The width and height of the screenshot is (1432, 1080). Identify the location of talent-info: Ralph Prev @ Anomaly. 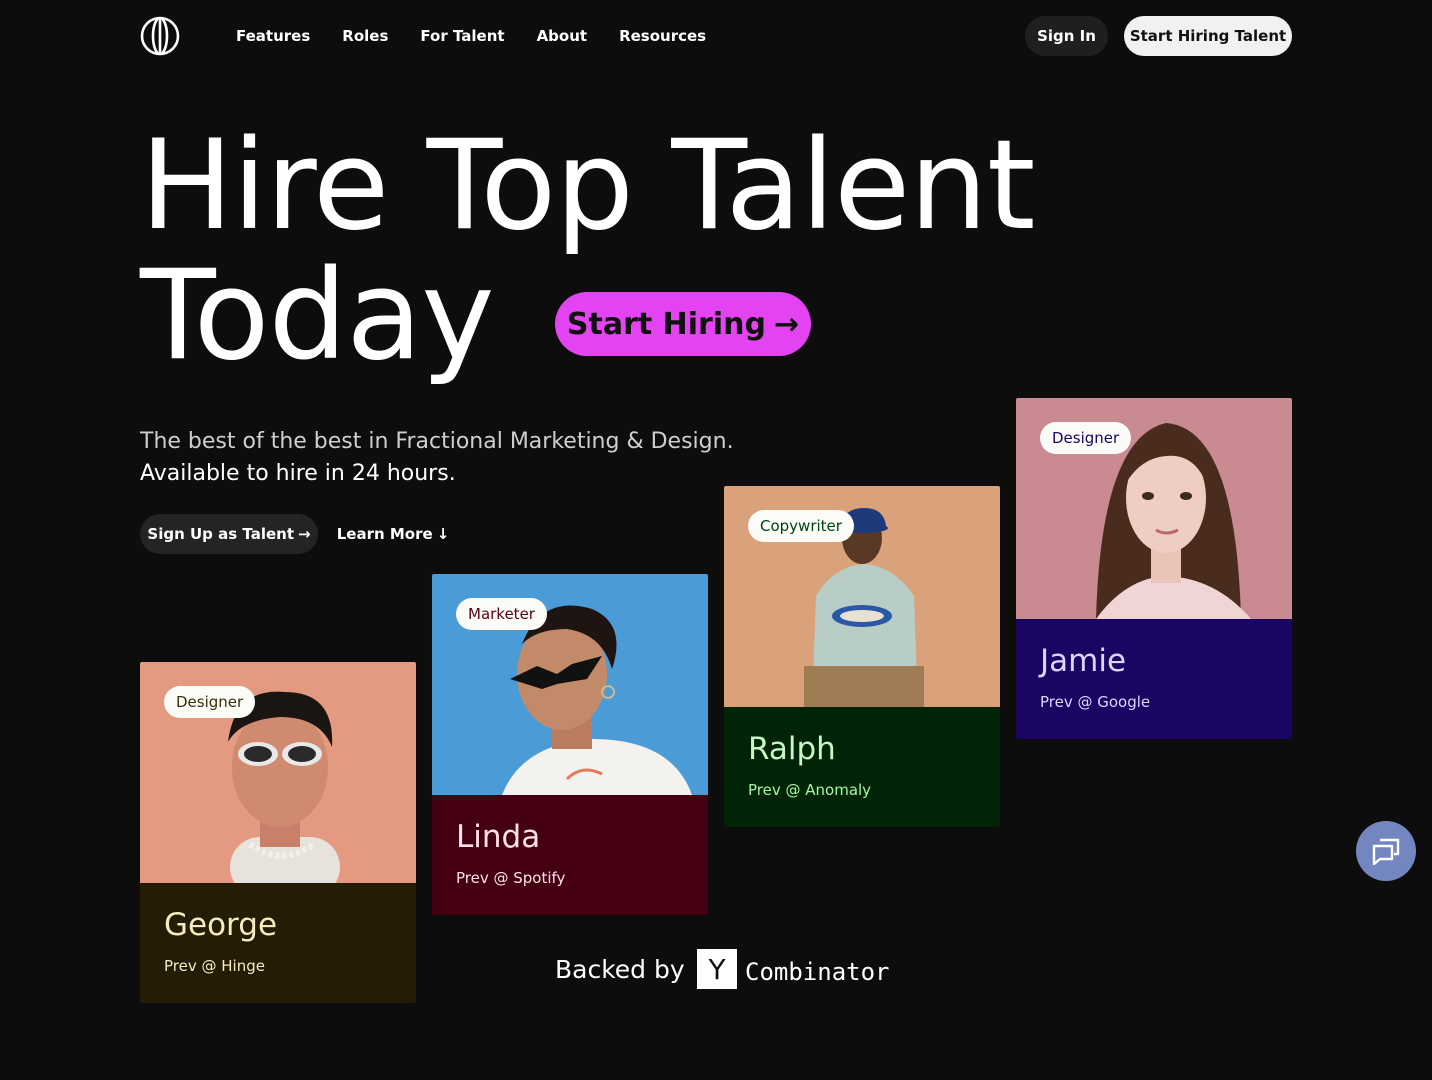
(862, 767).